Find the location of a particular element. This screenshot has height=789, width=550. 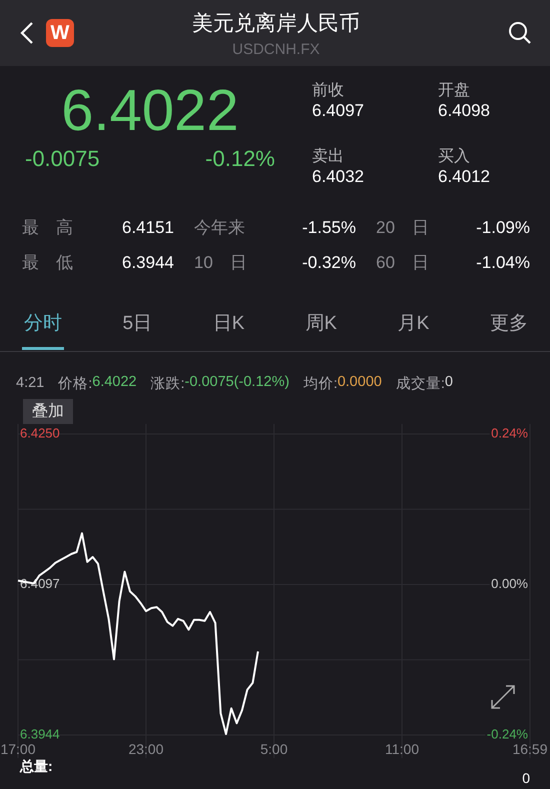

info-label: 价格: is located at coordinates (75, 383).